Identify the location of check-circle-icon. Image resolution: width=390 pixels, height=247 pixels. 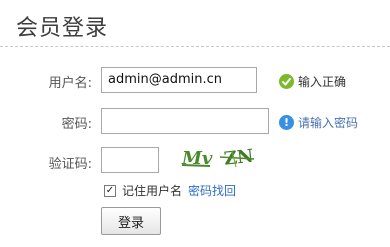
(286, 81).